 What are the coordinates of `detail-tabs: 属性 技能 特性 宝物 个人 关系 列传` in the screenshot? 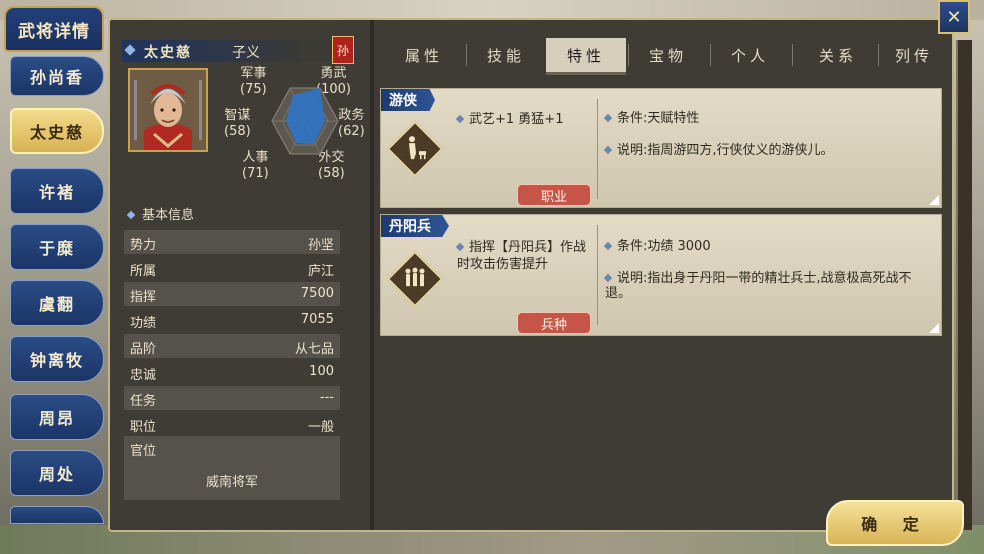 It's located at (662, 56).